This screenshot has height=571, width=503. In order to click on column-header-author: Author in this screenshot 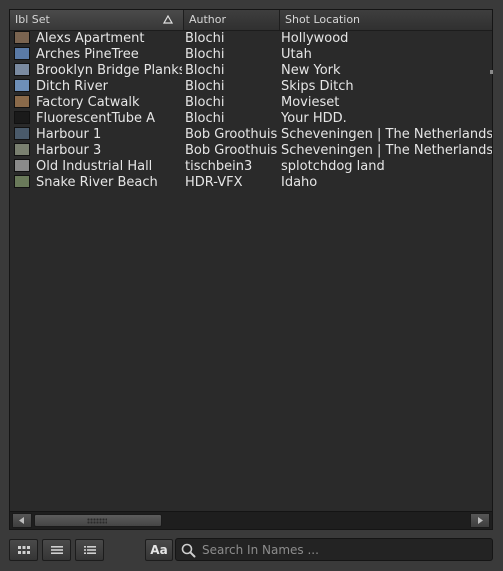, I will do `click(232, 20)`.